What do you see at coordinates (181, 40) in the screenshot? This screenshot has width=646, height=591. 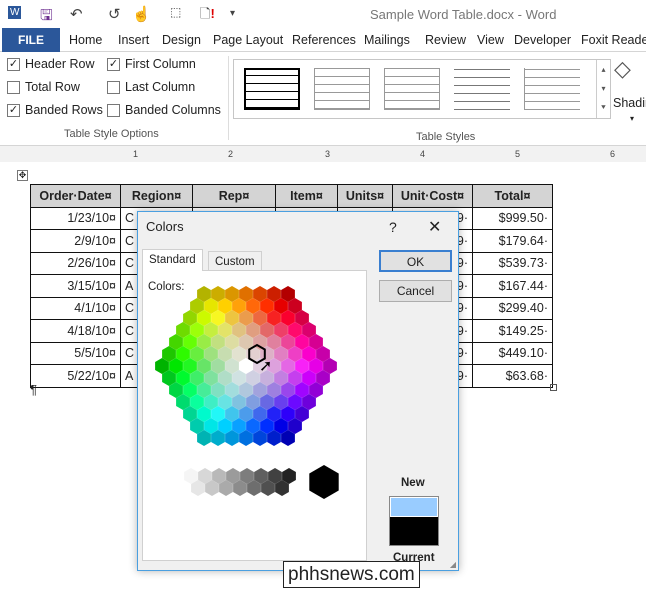 I see `tab-design: Design` at bounding box center [181, 40].